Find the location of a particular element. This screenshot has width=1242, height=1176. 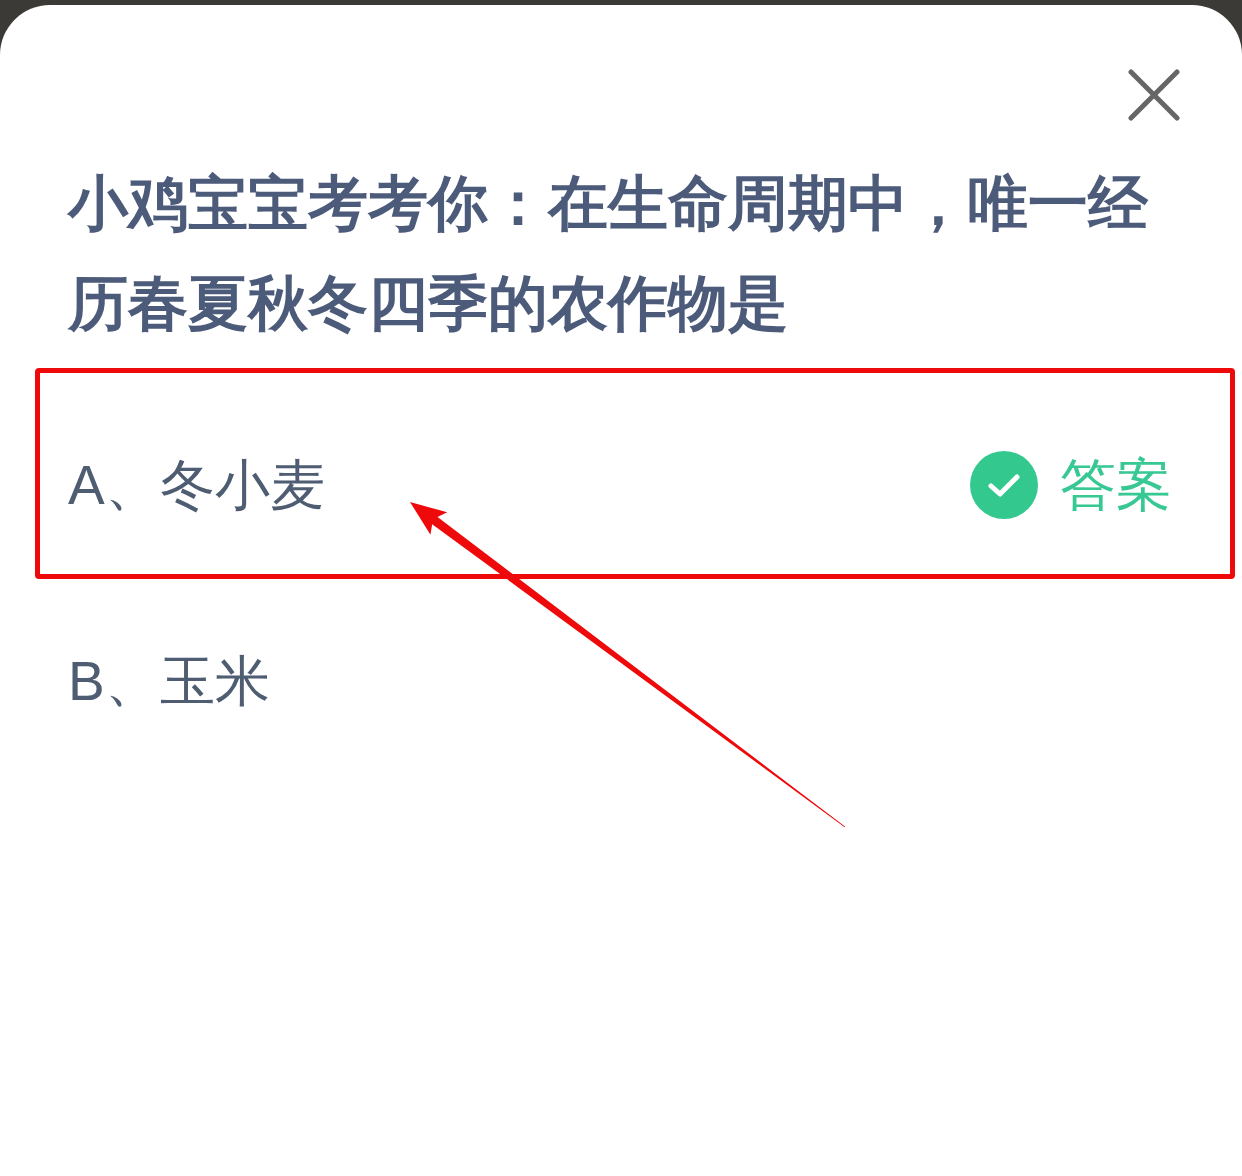

question-text: 小鸡宝宝考考你：在生命周期中，唯一经历春夏秋冬四季的农作物是 is located at coordinates (608, 254).